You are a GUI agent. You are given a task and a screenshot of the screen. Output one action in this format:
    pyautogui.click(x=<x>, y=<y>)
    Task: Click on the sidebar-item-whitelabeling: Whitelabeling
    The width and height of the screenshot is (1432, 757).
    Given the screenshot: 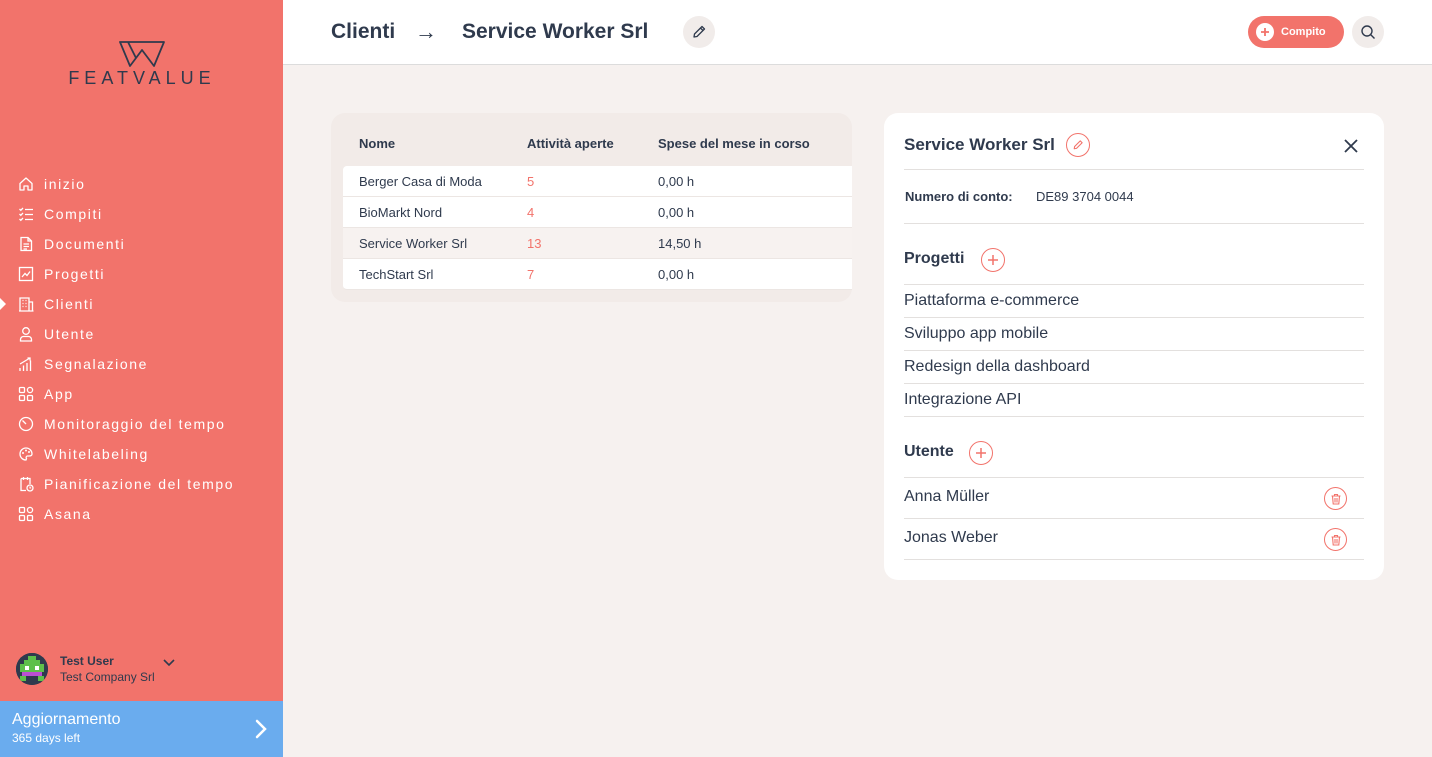 What is the action you would take?
    pyautogui.click(x=141, y=454)
    